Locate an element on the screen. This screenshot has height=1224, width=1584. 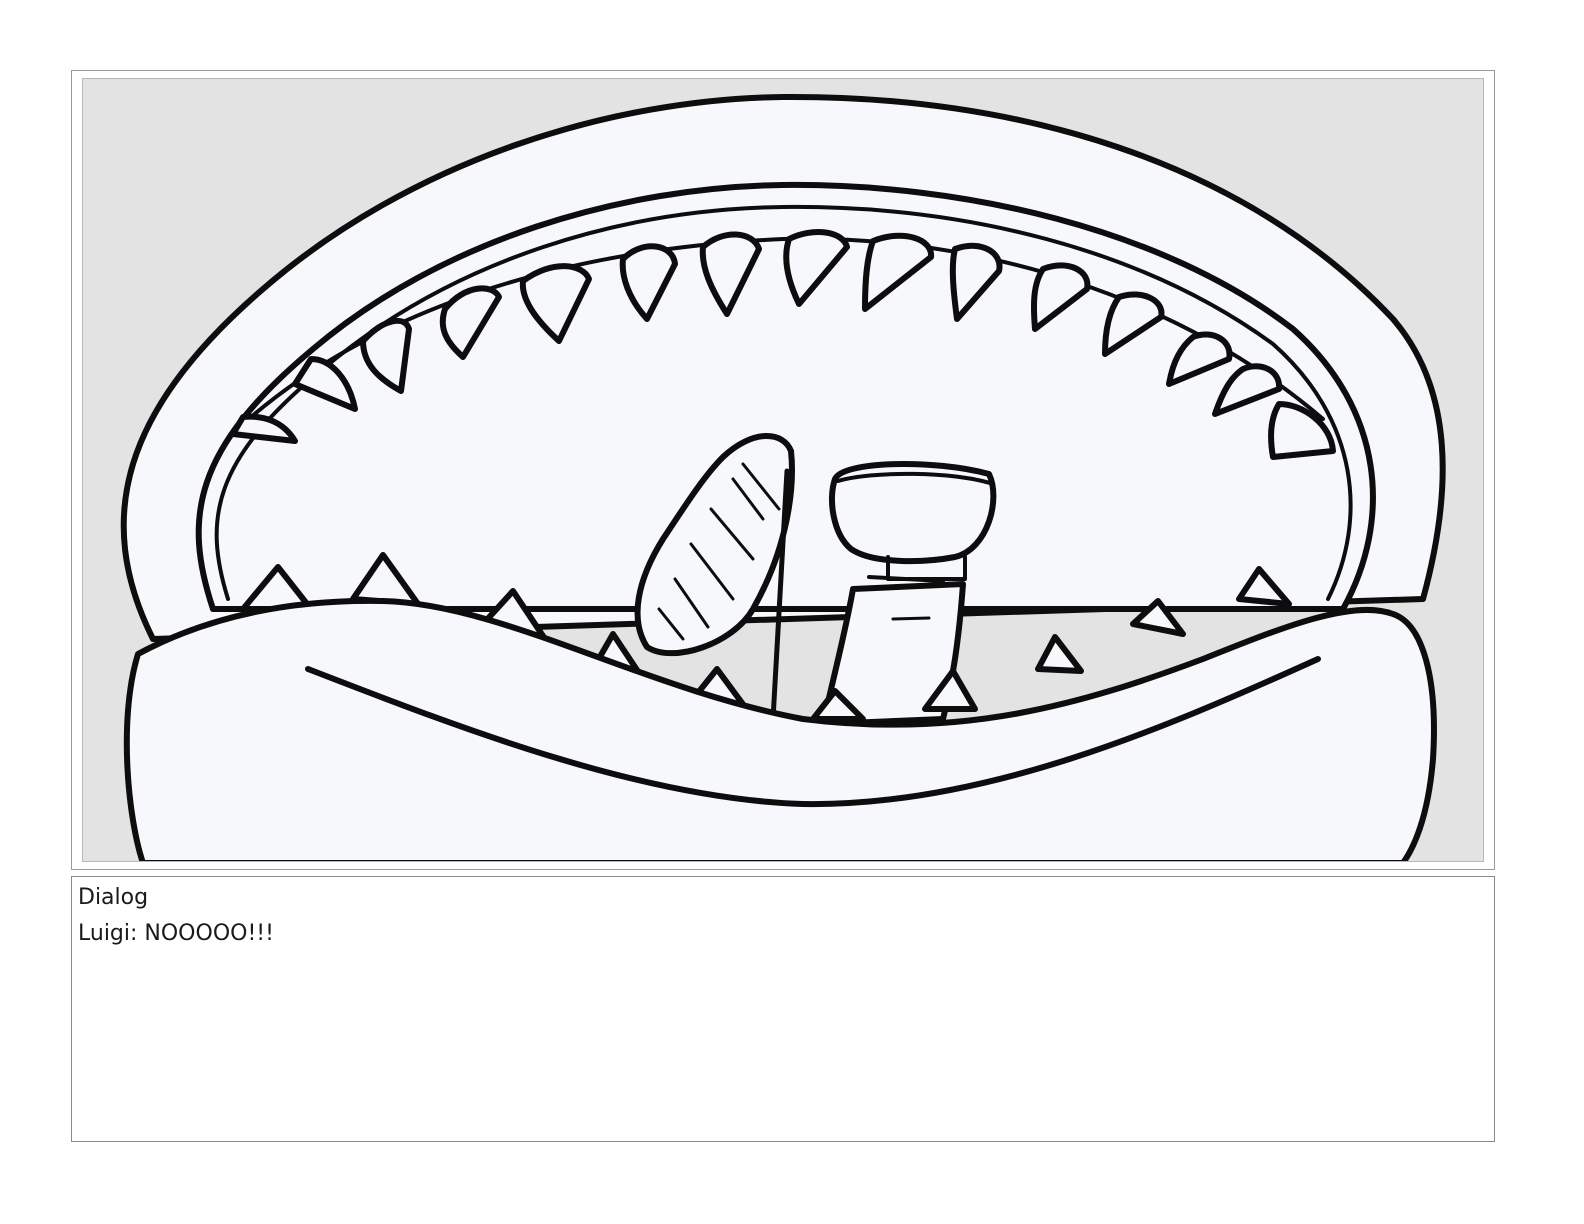
dialog-line: Luigi: NOOOOO!!! is located at coordinates (176, 933).